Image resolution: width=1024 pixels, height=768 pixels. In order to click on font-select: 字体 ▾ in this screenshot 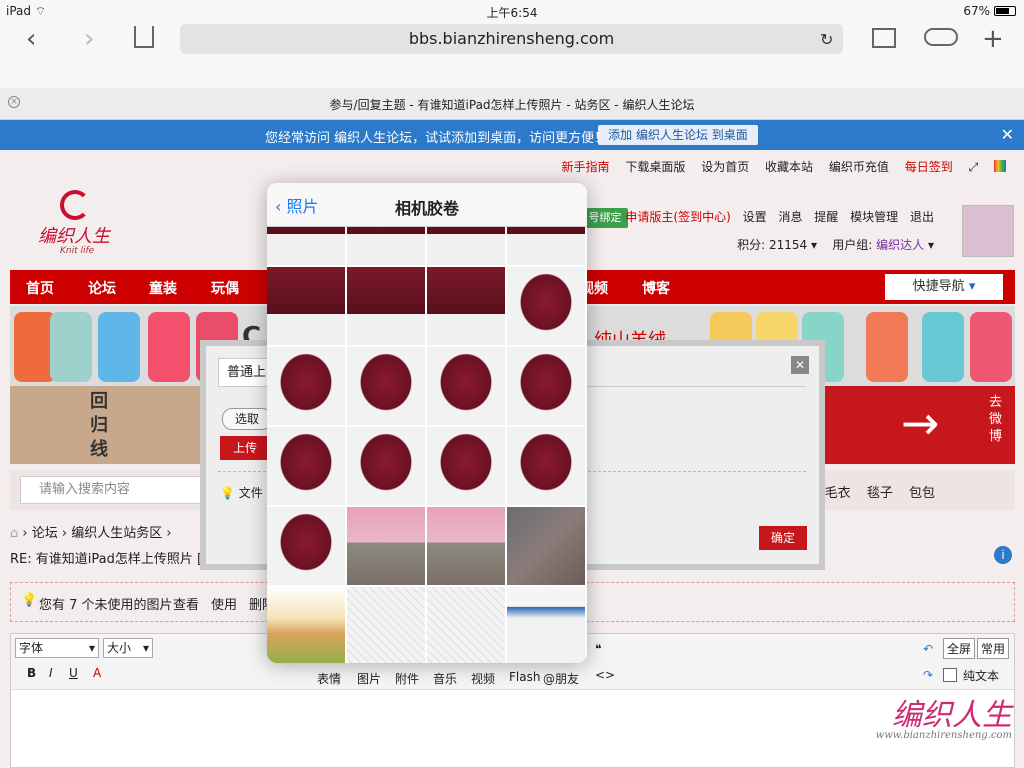, I will do `click(57, 648)`.